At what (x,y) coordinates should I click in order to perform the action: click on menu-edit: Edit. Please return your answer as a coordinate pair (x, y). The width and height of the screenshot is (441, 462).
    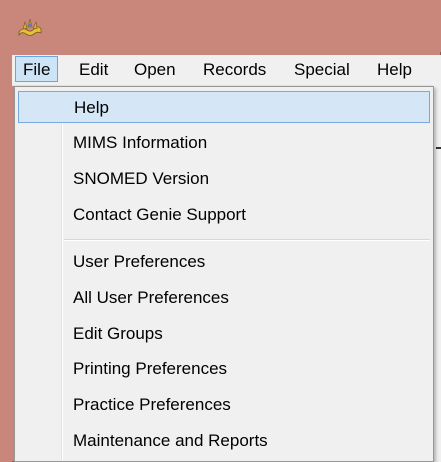
    Looking at the image, I should click on (93, 70).